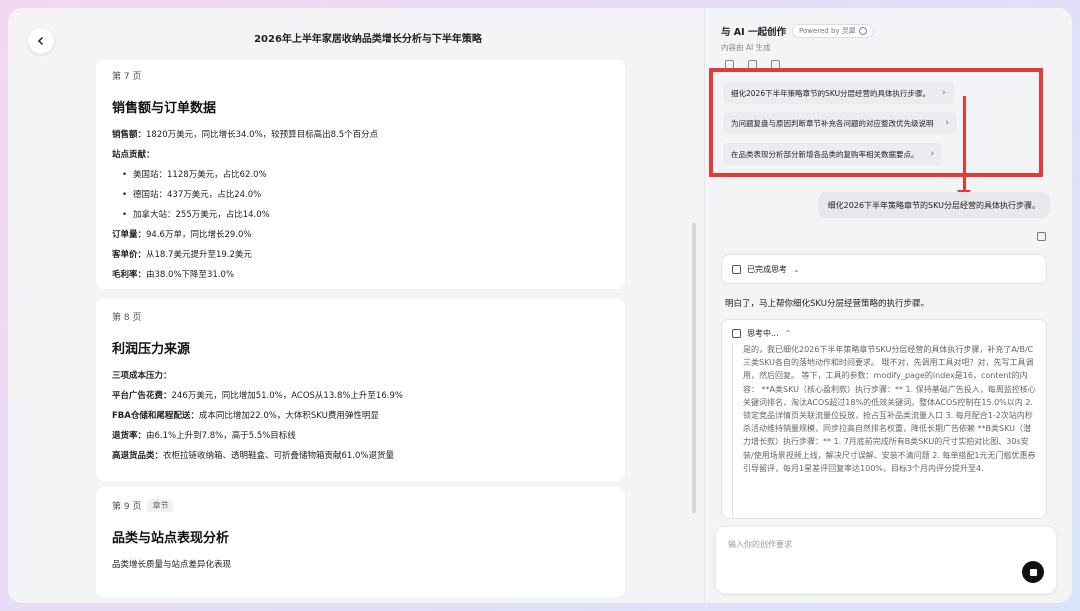 The width and height of the screenshot is (1080, 611). I want to click on brand-logo-icon, so click(862, 31).